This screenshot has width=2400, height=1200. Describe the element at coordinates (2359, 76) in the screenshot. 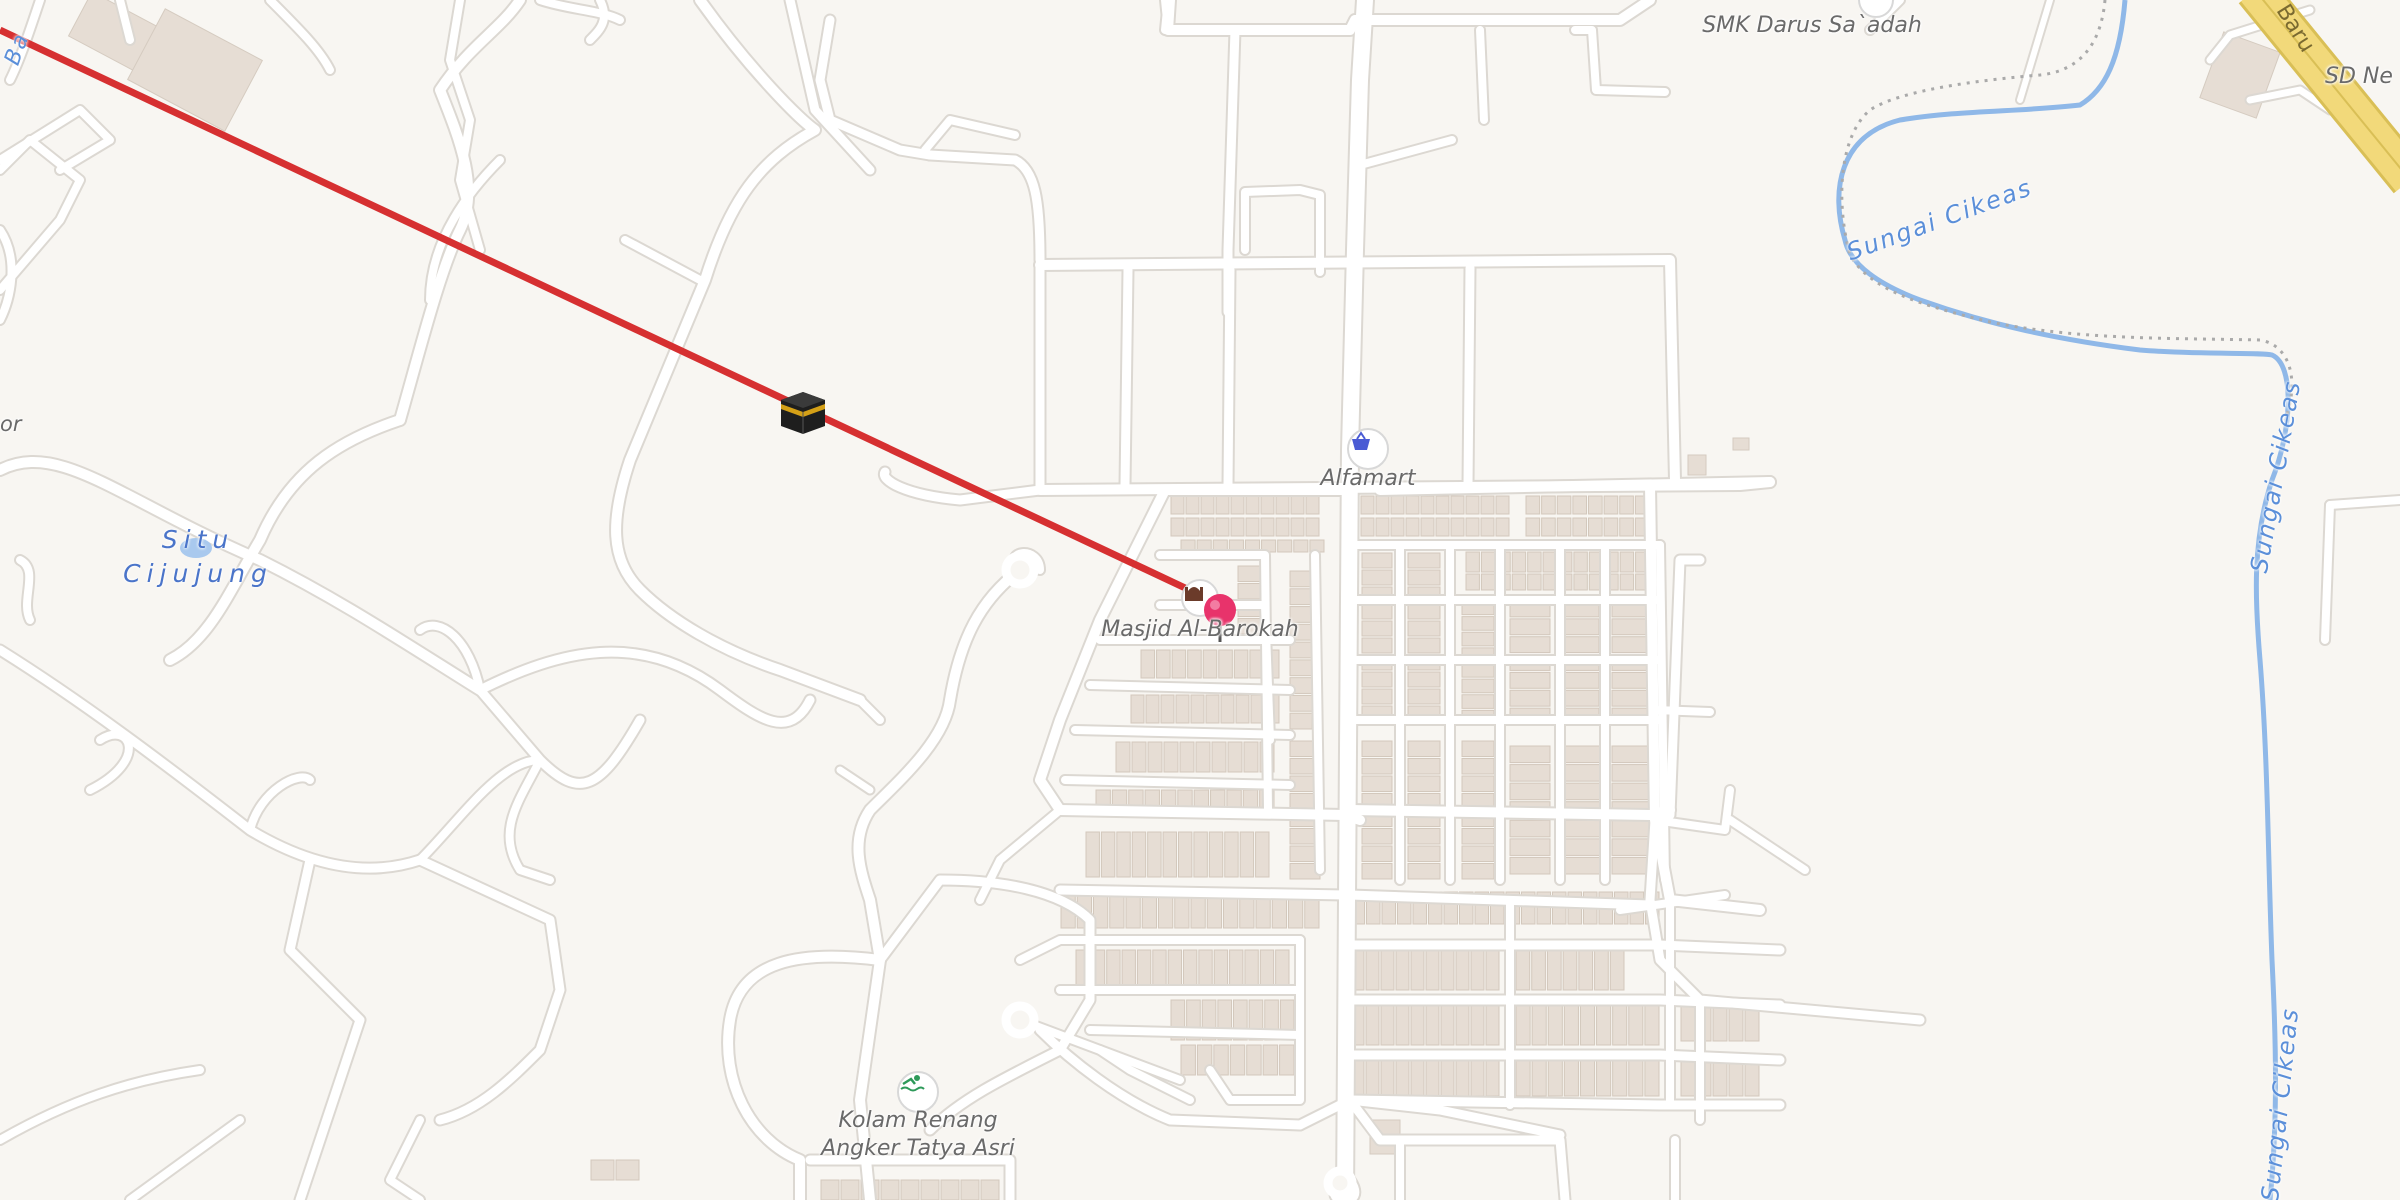

I see `sd-label: SD Ne` at that location.